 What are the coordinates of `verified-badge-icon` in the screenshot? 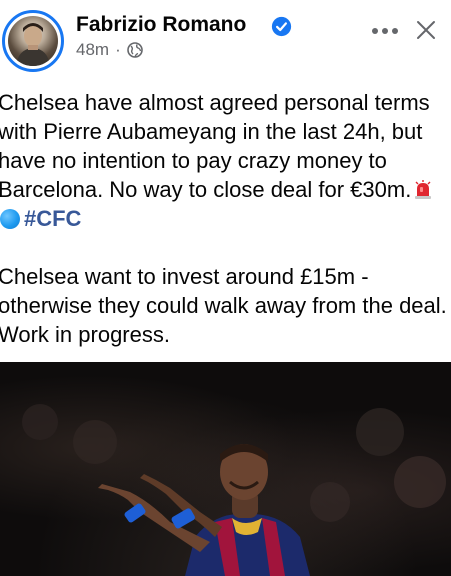 It's located at (281, 26).